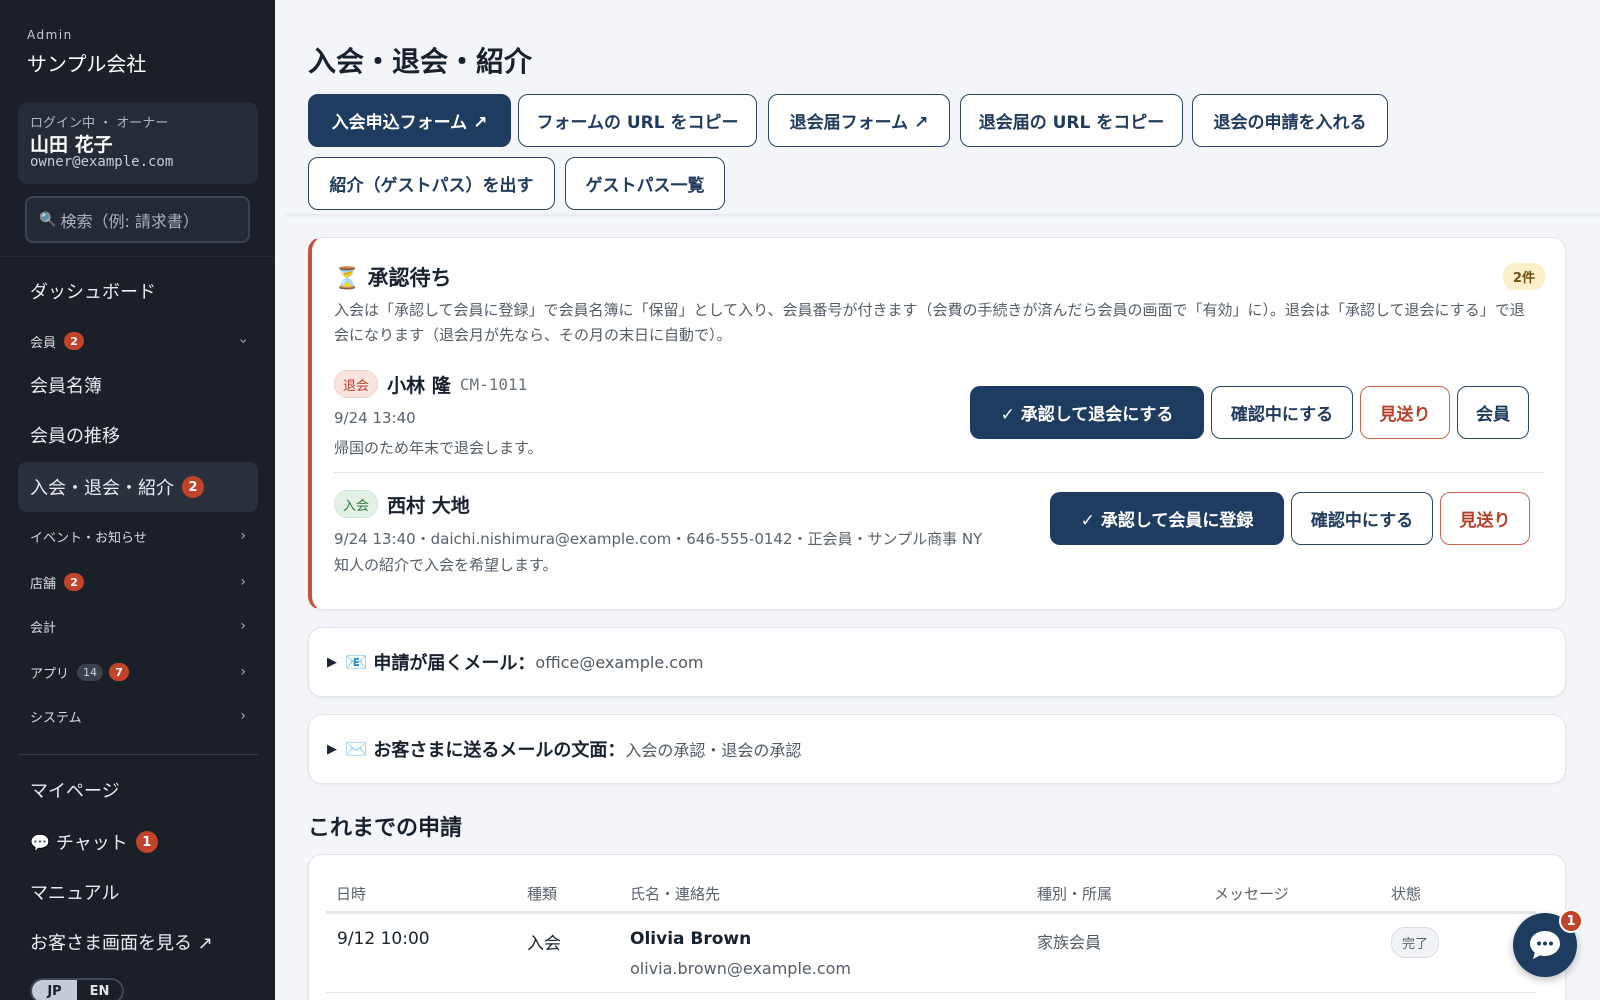 This screenshot has height=1000, width=1600. I want to click on history-title: これまでの申請, so click(385, 828).